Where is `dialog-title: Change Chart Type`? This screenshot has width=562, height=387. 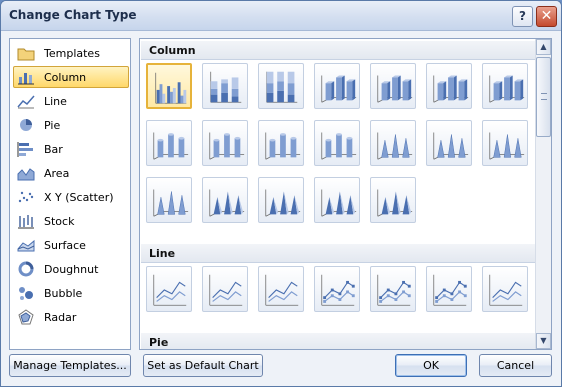 dialog-title: Change Chart Type is located at coordinates (73, 15).